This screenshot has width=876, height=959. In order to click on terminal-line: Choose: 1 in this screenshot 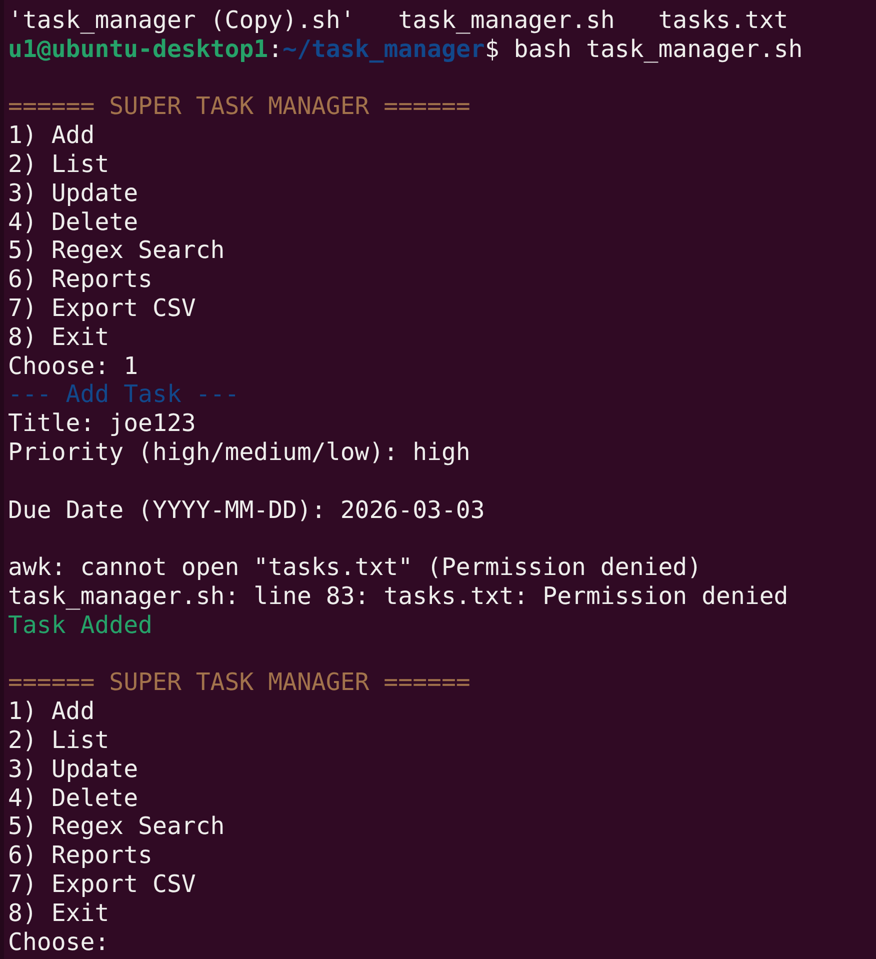, I will do `click(73, 366)`.